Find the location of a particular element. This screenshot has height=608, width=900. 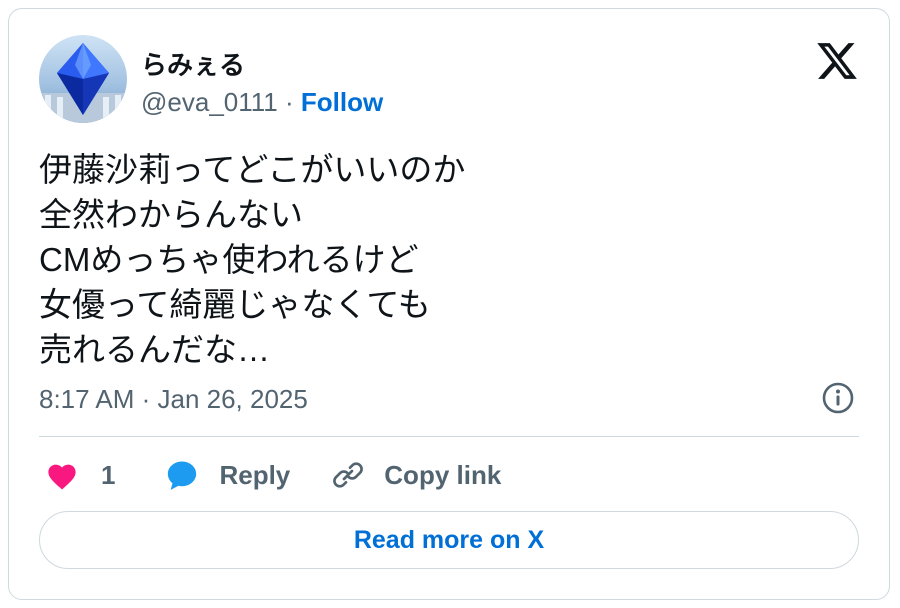

author-handle-row: @eva_0111 · Follow is located at coordinates (262, 102).